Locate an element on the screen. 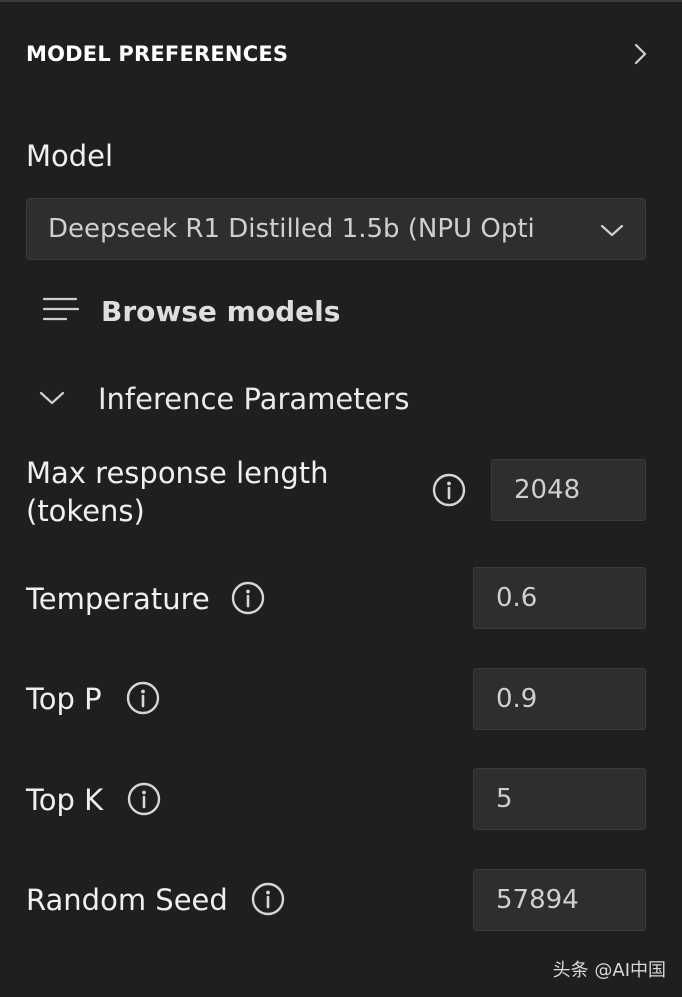 Image resolution: width=682 pixels, height=997 pixels. model-select-value: Deepseek R1 Distilled 1.5b (NPU Opti is located at coordinates (291, 229).